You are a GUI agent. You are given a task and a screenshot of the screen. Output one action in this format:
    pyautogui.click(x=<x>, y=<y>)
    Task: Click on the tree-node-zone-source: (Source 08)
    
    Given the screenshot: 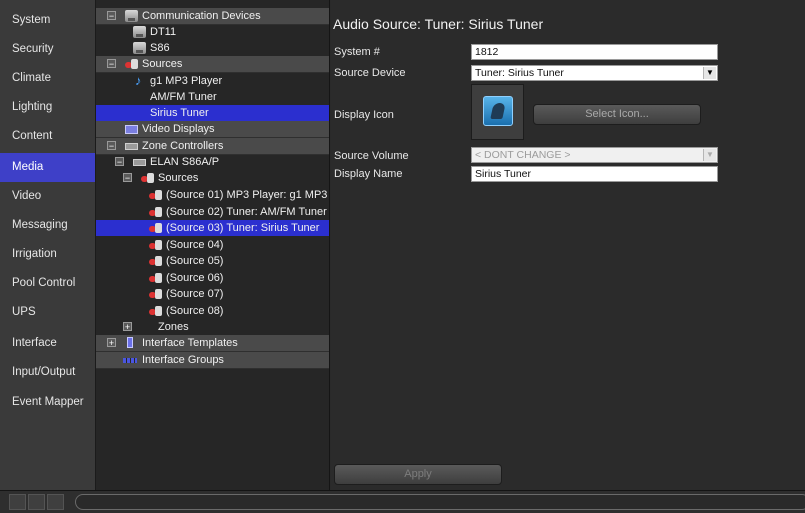 What is the action you would take?
    pyautogui.click(x=212, y=311)
    